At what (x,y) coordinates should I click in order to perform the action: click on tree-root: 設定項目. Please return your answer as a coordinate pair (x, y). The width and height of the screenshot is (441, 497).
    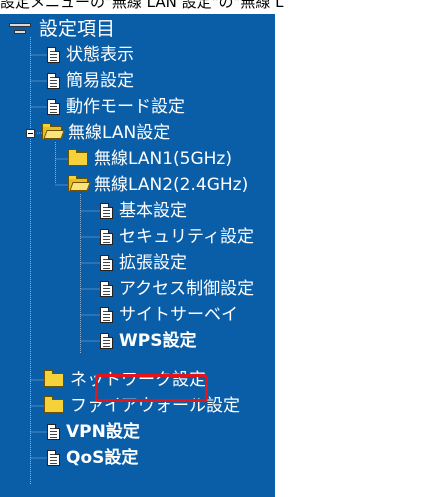
    Looking at the image, I should click on (62, 29).